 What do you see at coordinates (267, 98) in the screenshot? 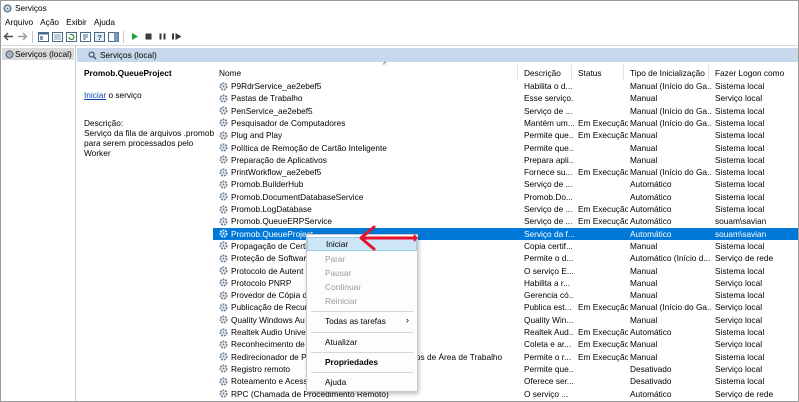
I see `service-name: Pastas de Trabalho` at bounding box center [267, 98].